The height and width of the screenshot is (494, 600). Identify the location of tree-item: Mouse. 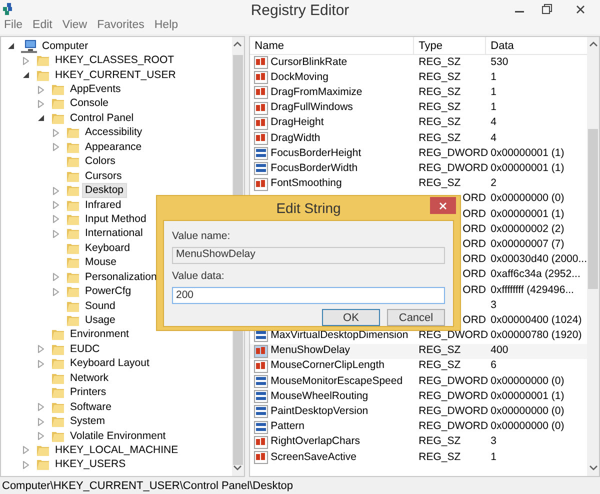
(101, 262).